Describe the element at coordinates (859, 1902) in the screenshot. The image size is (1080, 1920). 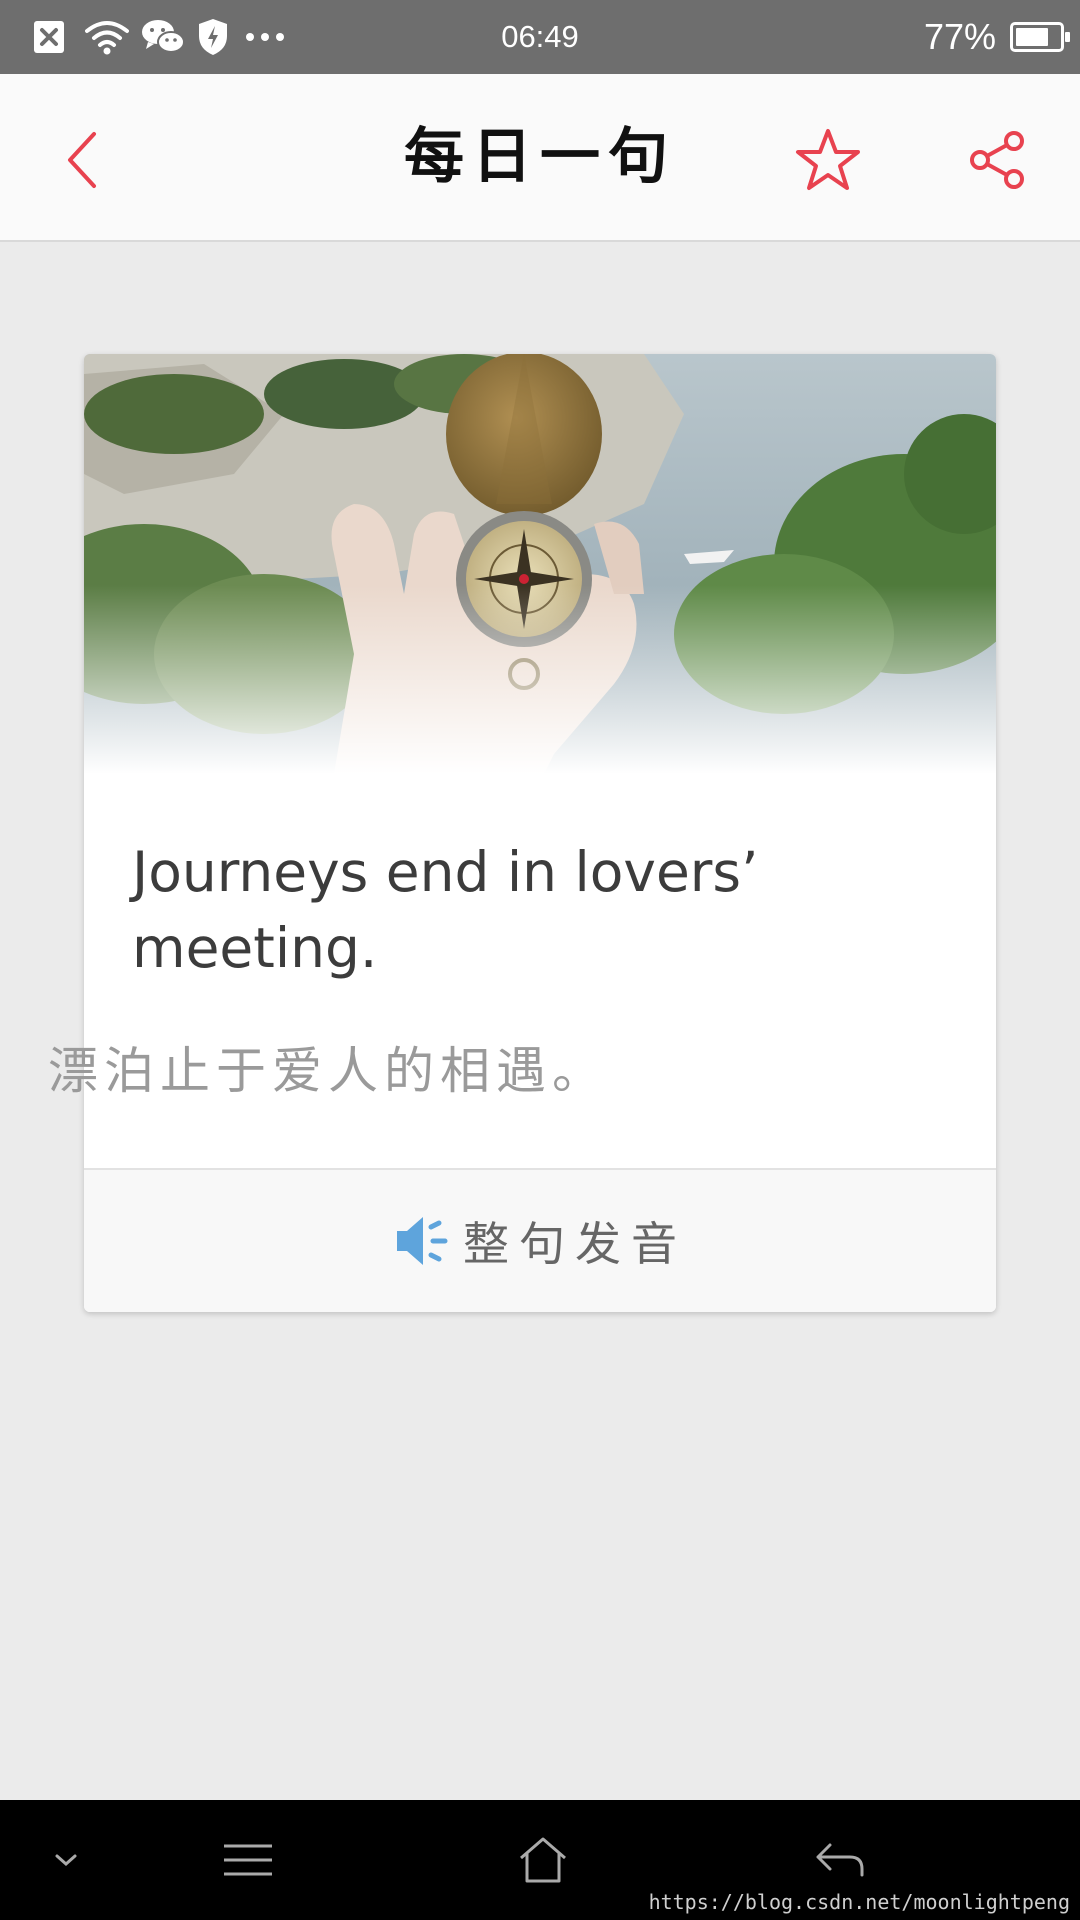
I see `watermark: https://blog.csdn.net/moonlightpeng` at that location.